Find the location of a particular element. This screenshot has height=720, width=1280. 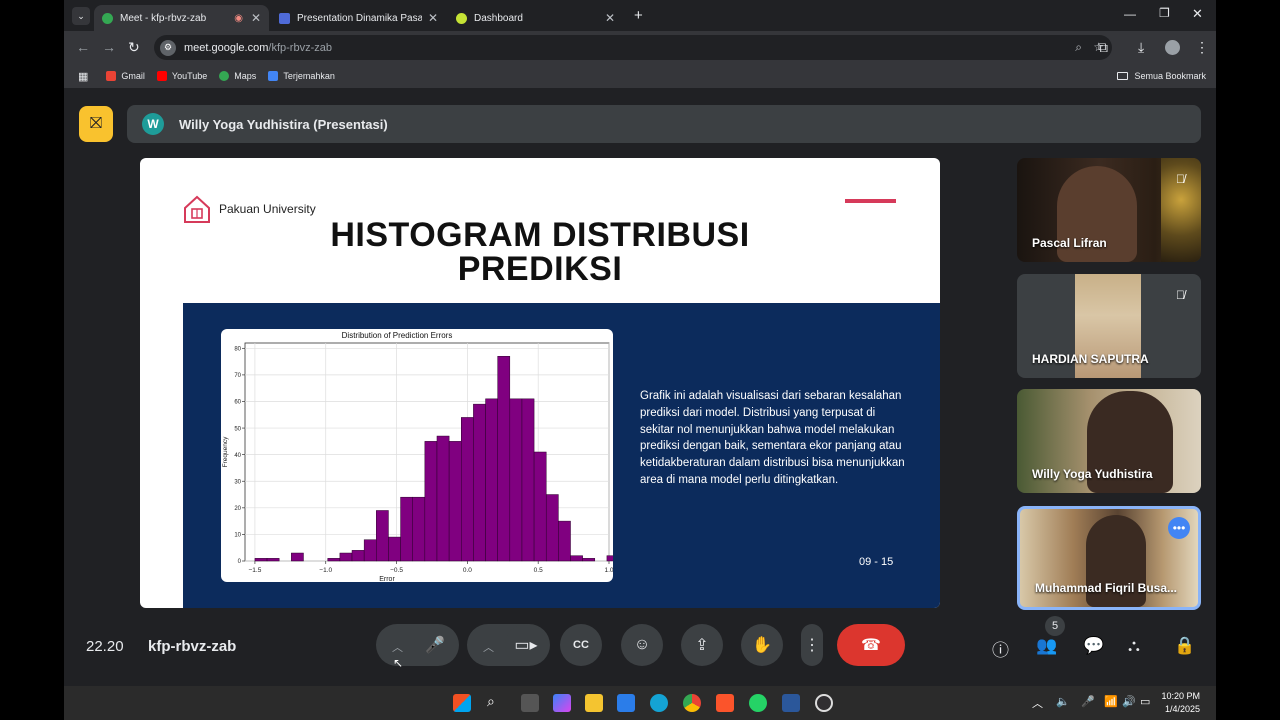

maximize-button: ❐ is located at coordinates (1164, 13).